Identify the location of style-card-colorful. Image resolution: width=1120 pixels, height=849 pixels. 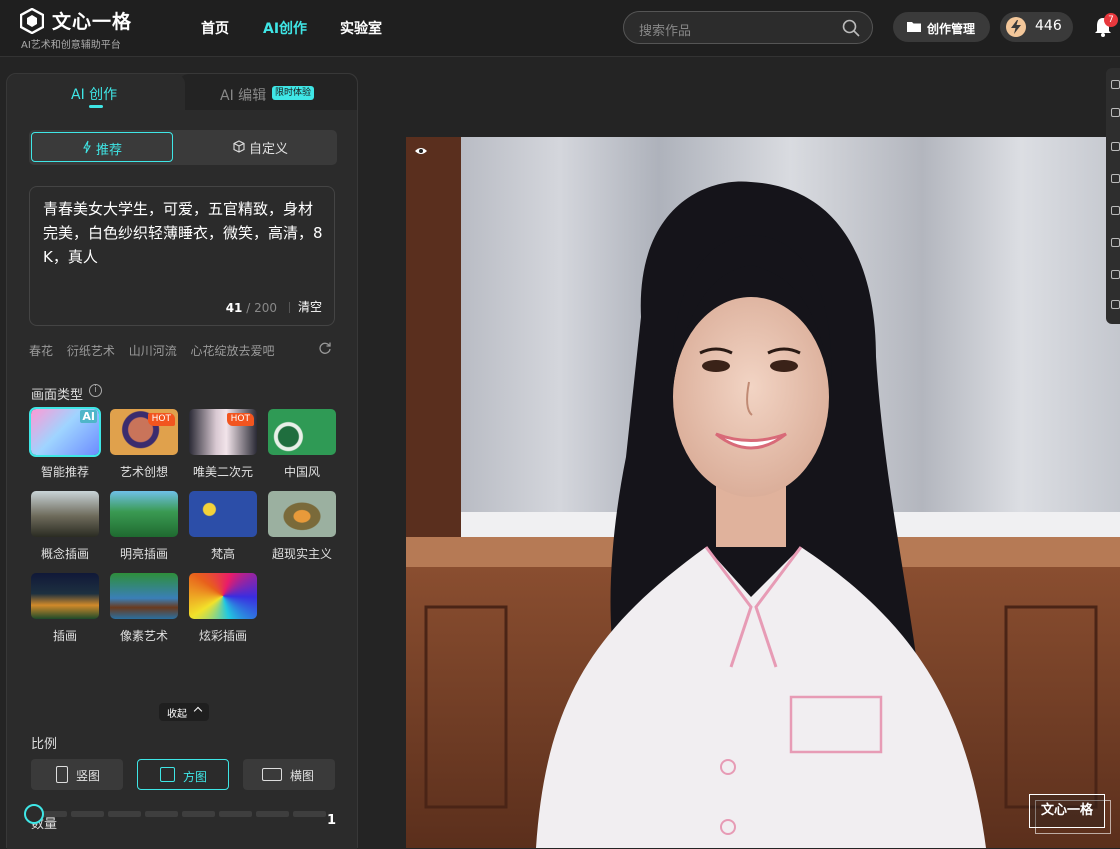
(223, 596).